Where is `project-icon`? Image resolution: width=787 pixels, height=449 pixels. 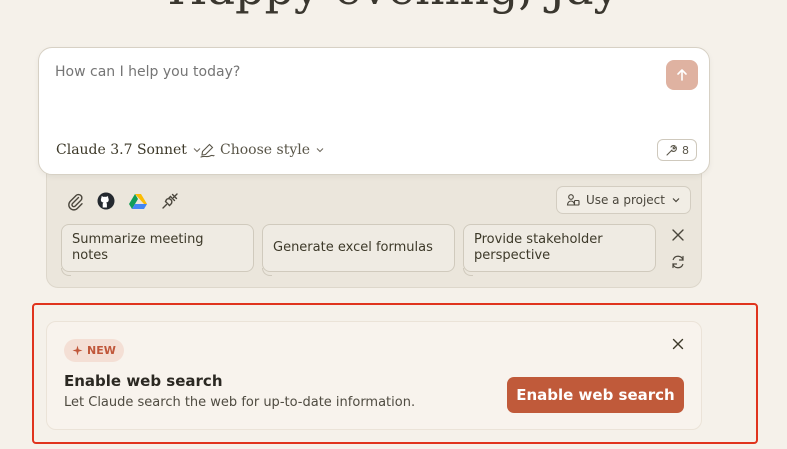 project-icon is located at coordinates (573, 200).